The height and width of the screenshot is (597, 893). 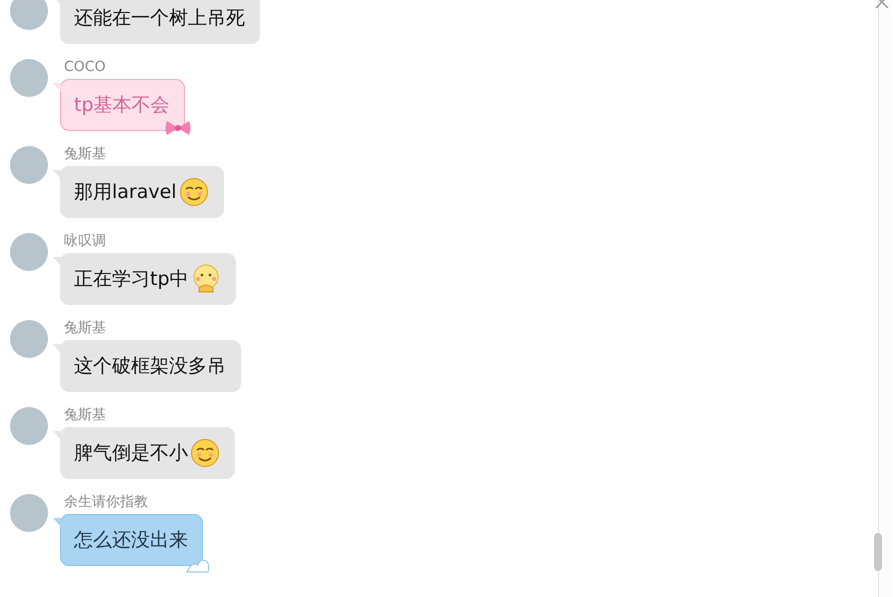 What do you see at coordinates (150, 366) in the screenshot?
I see `message-text: 这个破框架没多吊` at bounding box center [150, 366].